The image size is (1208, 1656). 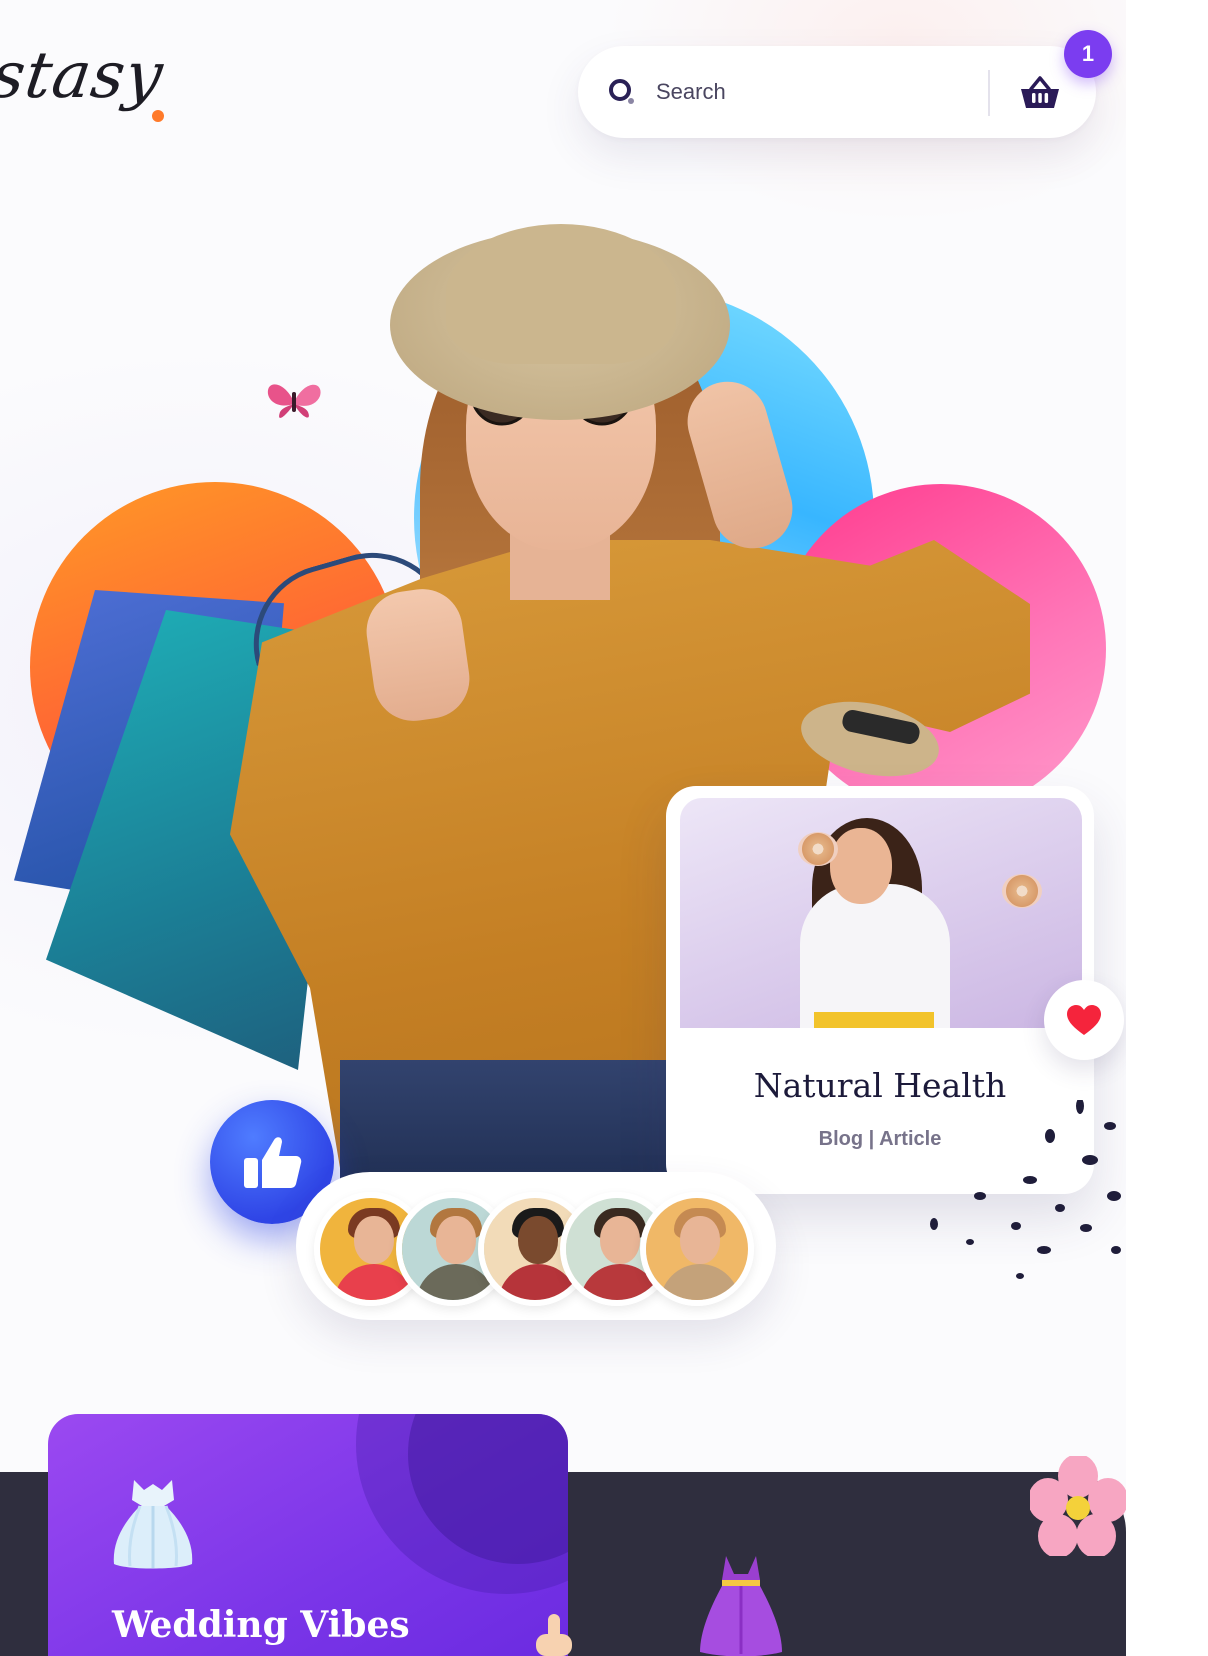 What do you see at coordinates (1078, 1506) in the screenshot?
I see `flower-icon` at bounding box center [1078, 1506].